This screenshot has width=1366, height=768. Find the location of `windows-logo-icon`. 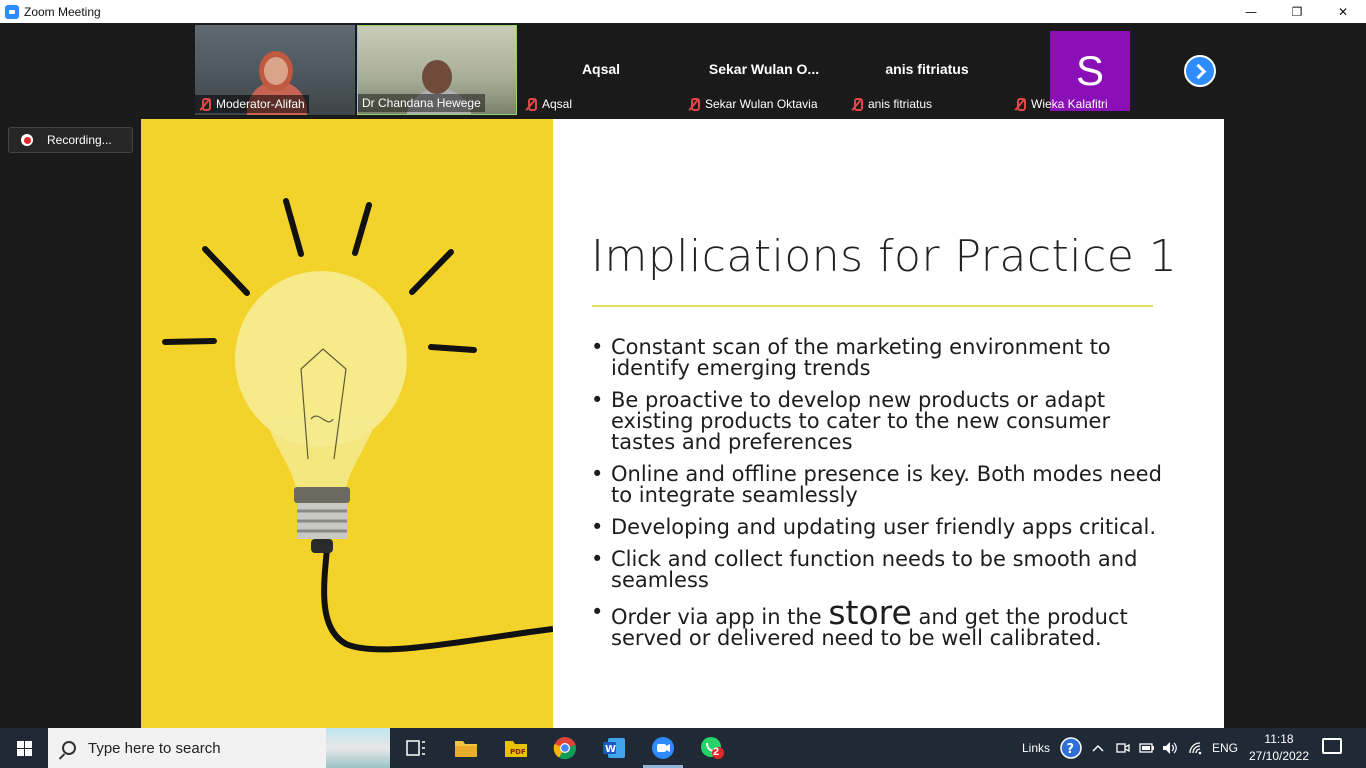

windows-logo-icon is located at coordinates (24, 748).